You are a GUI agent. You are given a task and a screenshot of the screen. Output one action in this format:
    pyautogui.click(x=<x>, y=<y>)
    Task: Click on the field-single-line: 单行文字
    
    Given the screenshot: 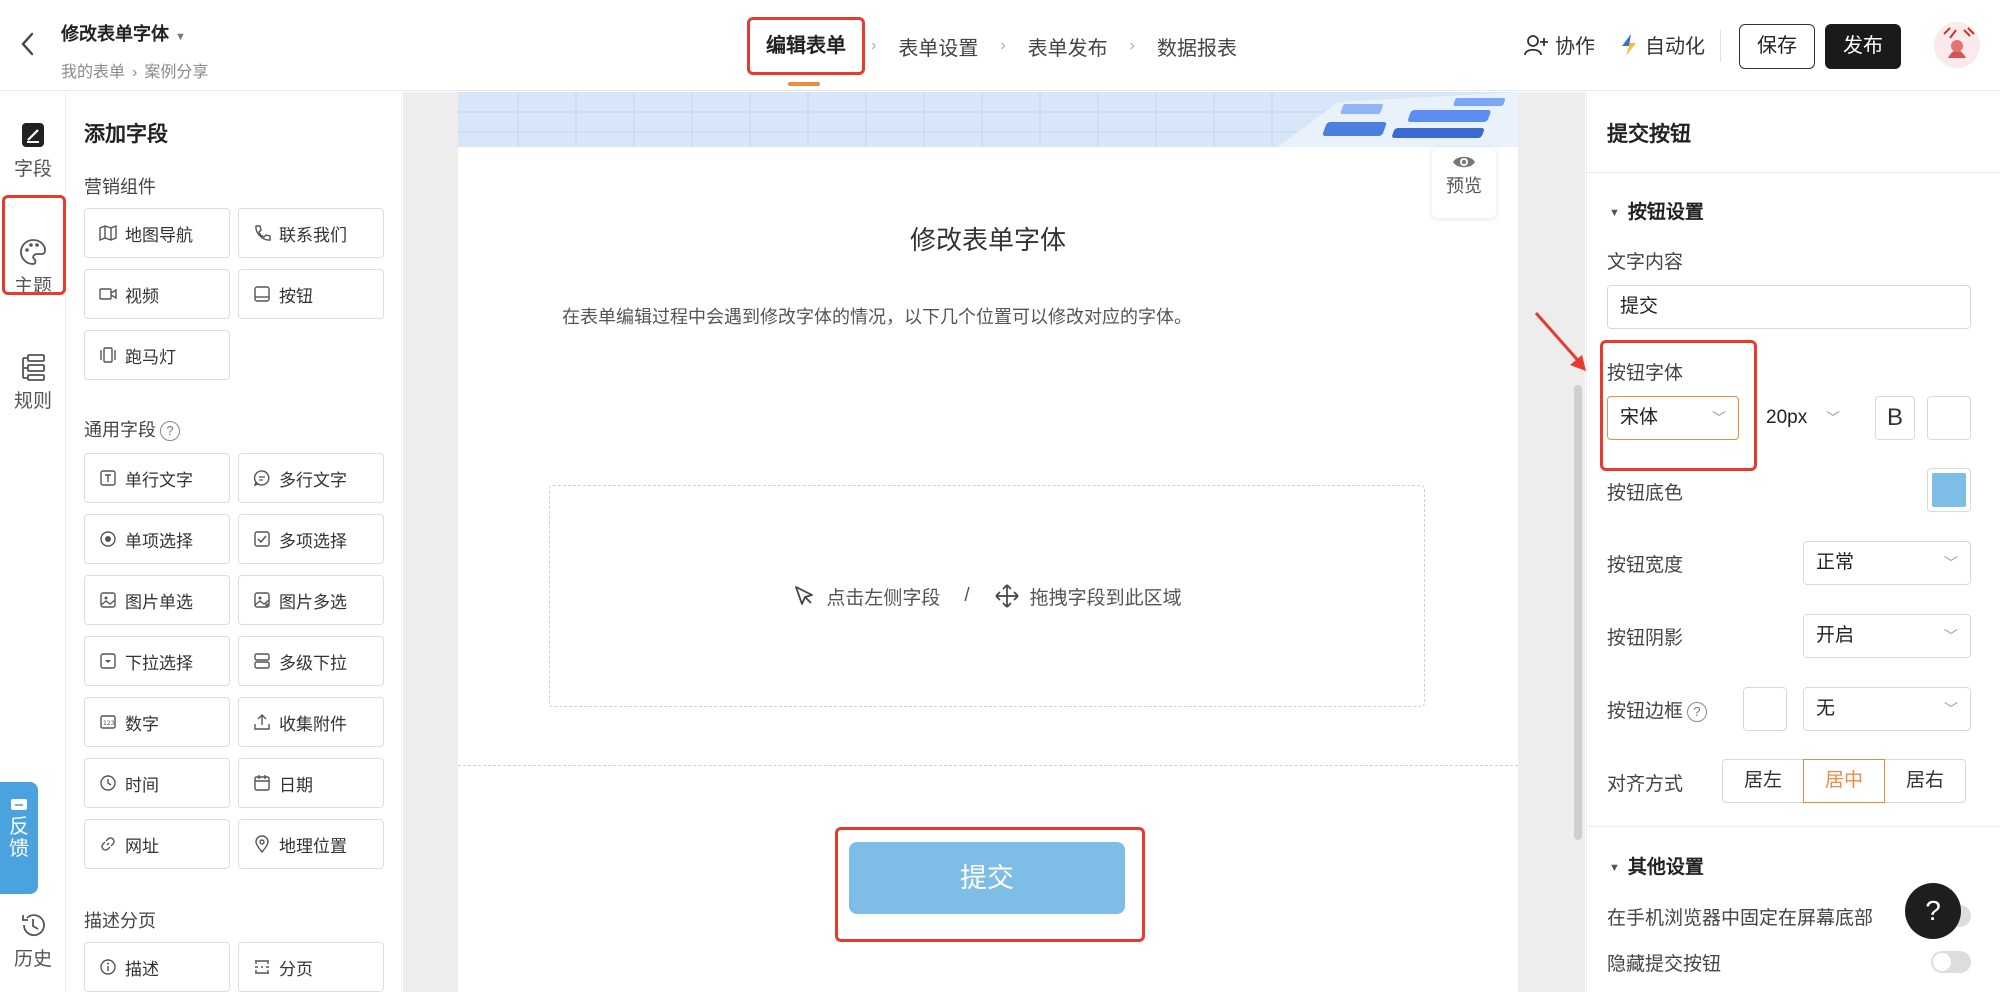 What is the action you would take?
    pyautogui.click(x=157, y=478)
    